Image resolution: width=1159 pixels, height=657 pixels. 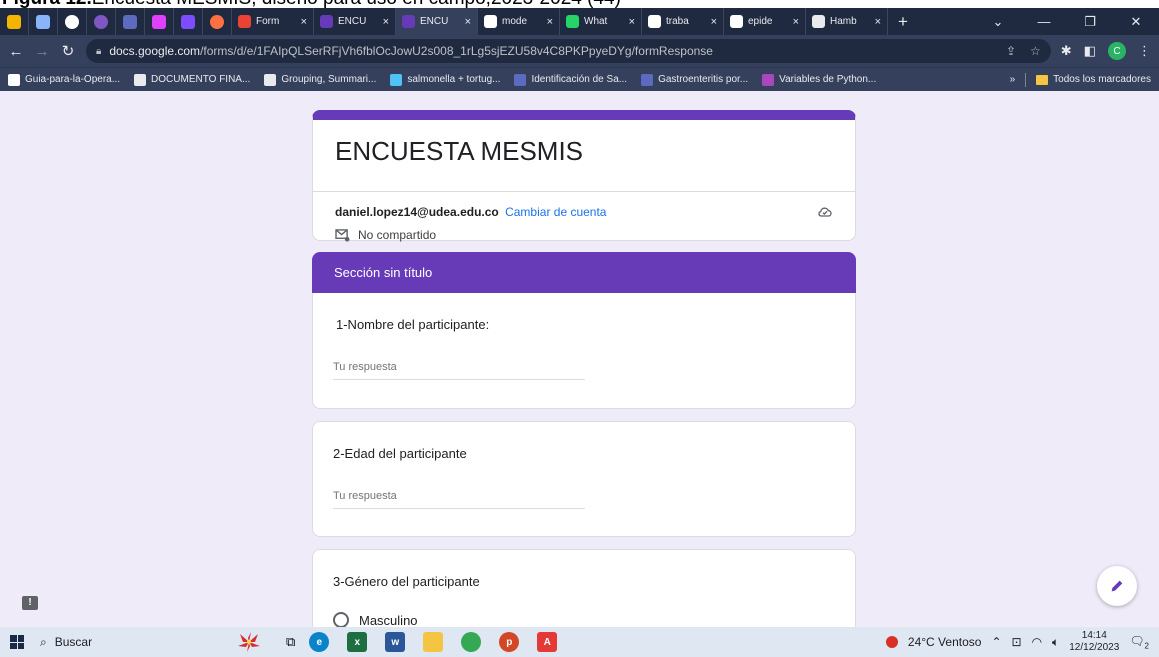 I want to click on browser-tab: Hamb ×, so click(x=847, y=21).